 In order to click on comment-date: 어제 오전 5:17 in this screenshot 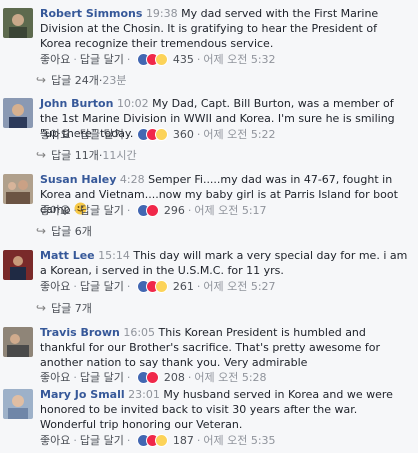, I will do `click(230, 210)`.